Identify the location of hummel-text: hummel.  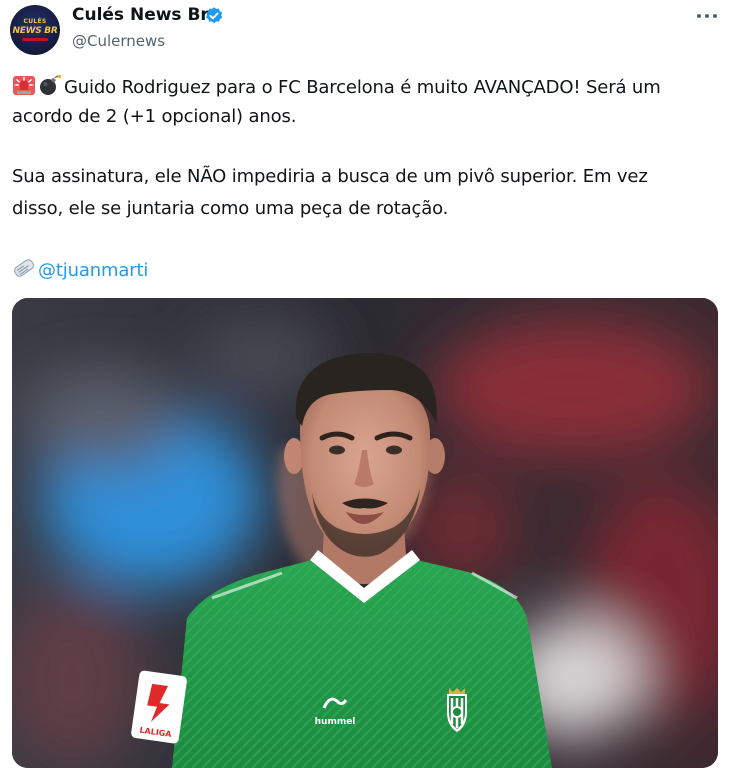
(335, 722).